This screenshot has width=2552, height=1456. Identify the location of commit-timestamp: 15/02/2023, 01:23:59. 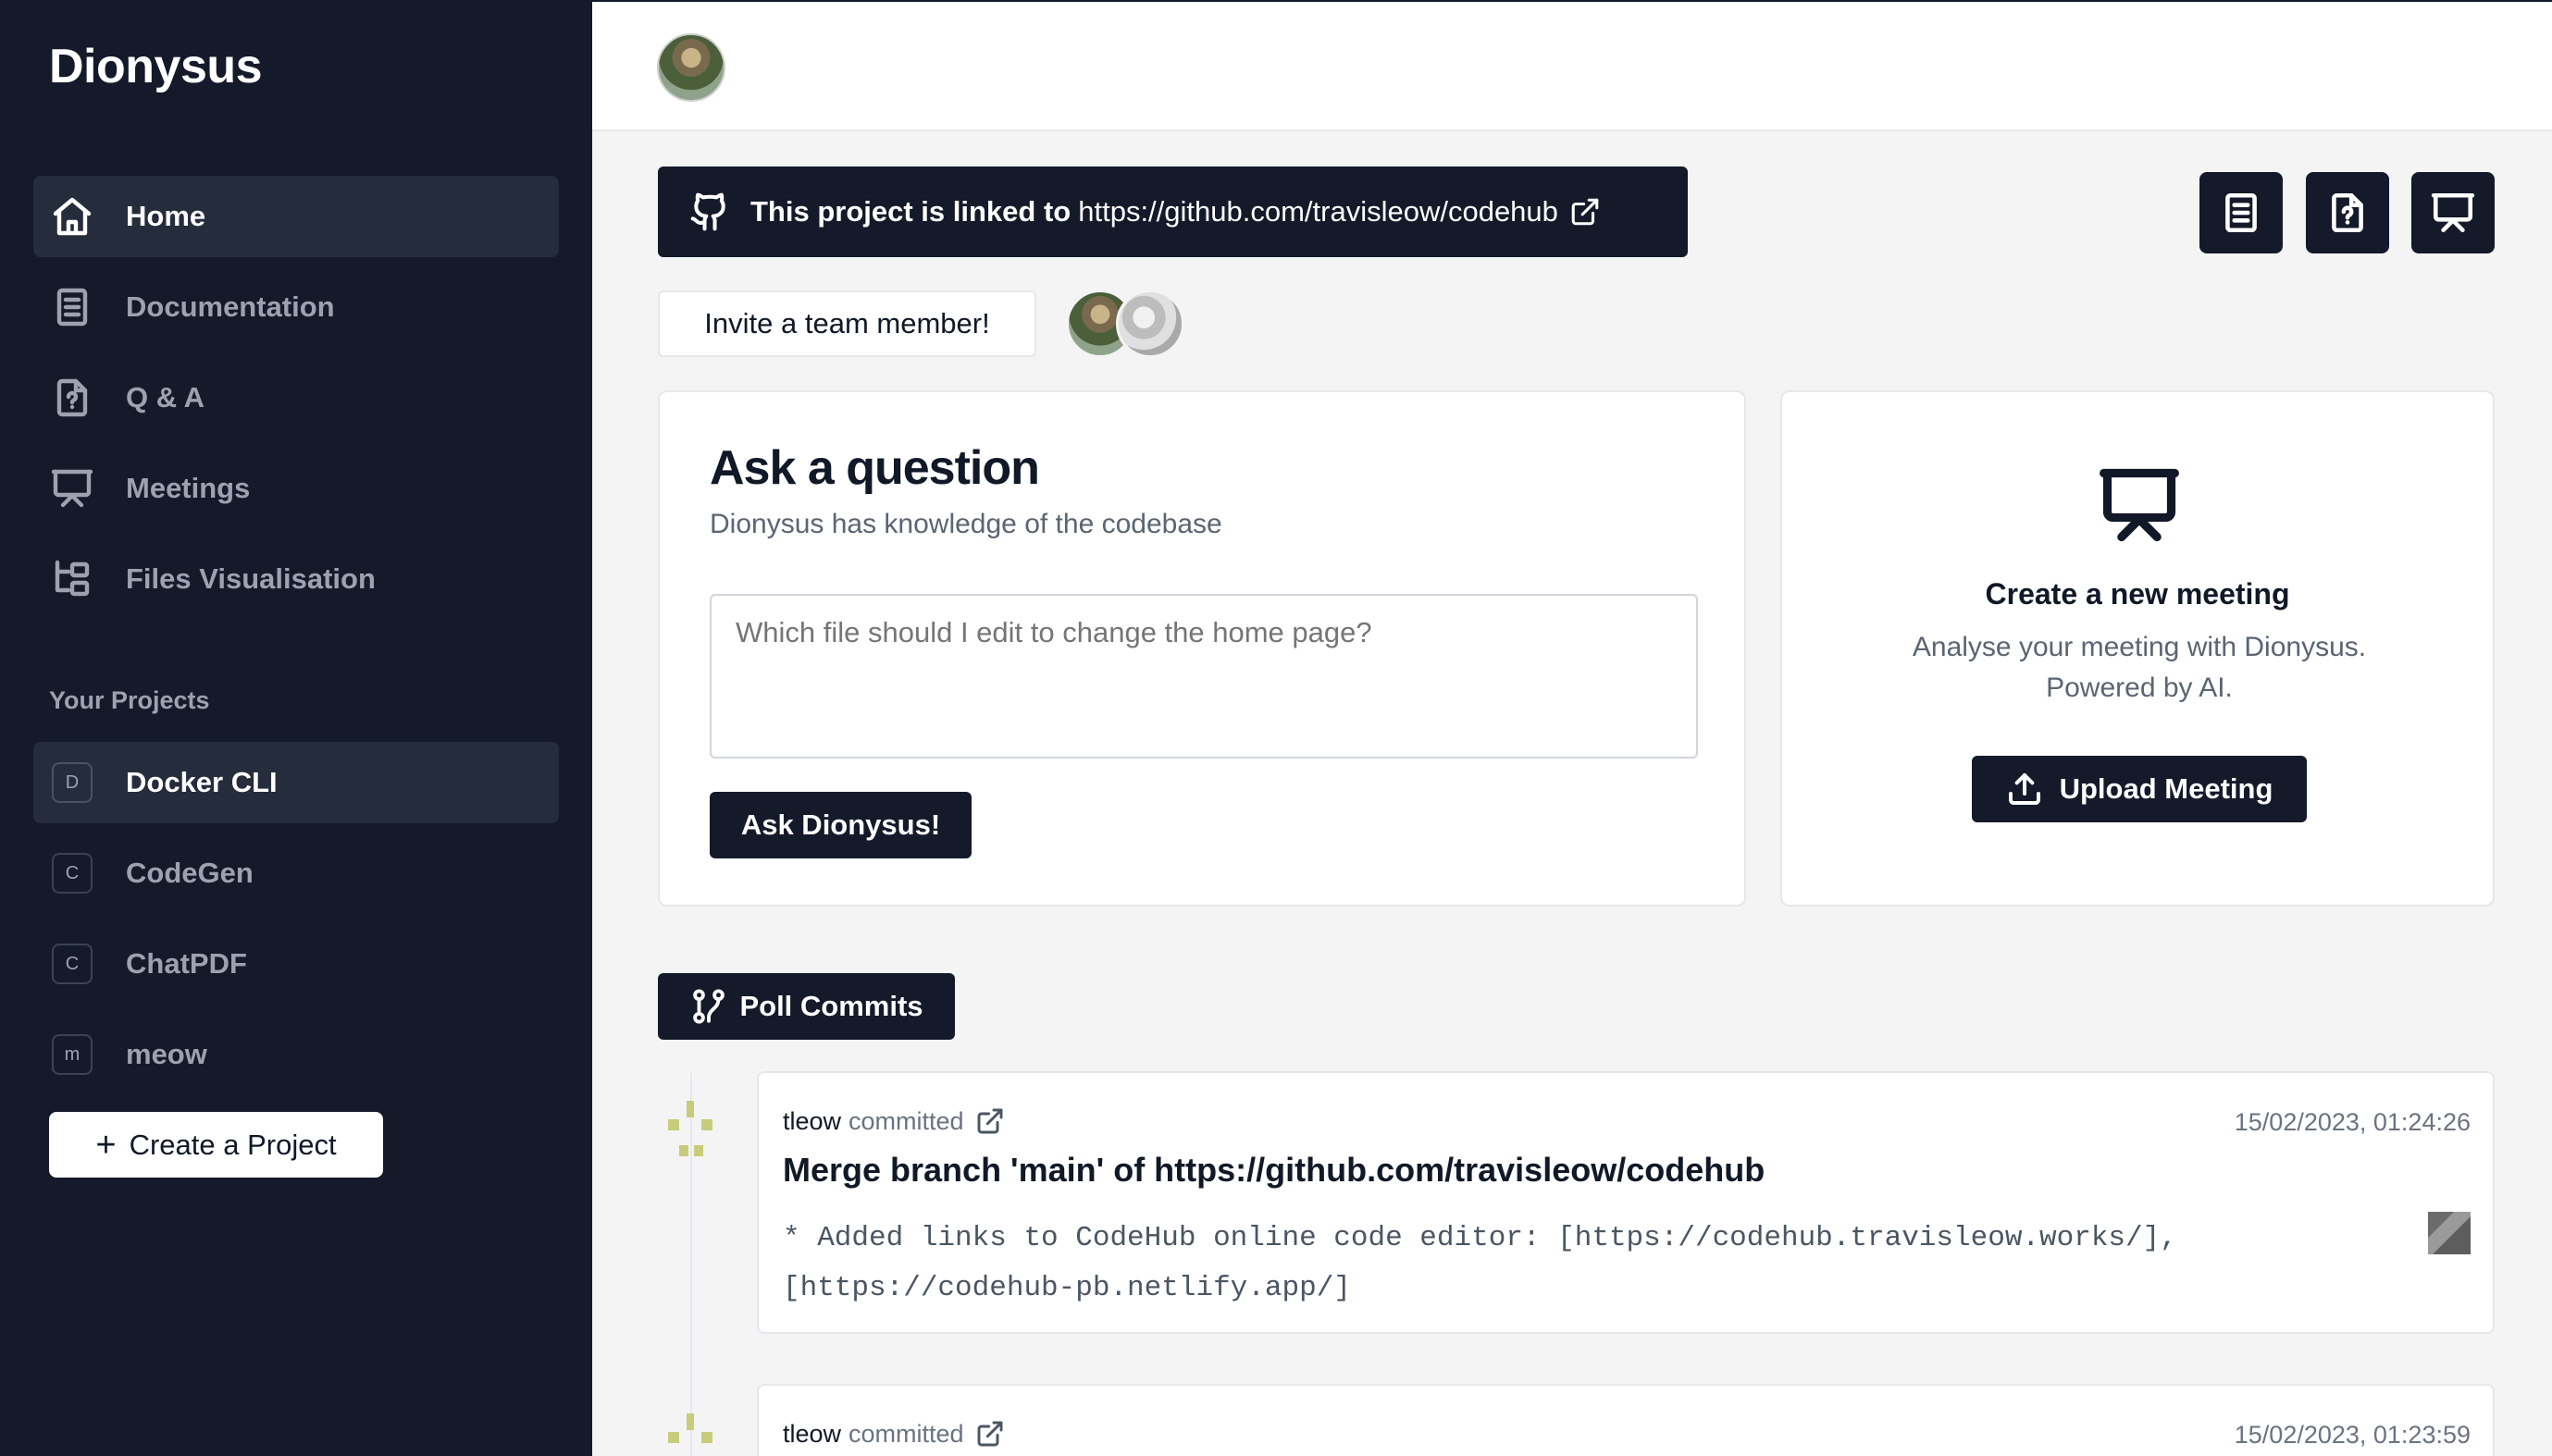
(2352, 1435).